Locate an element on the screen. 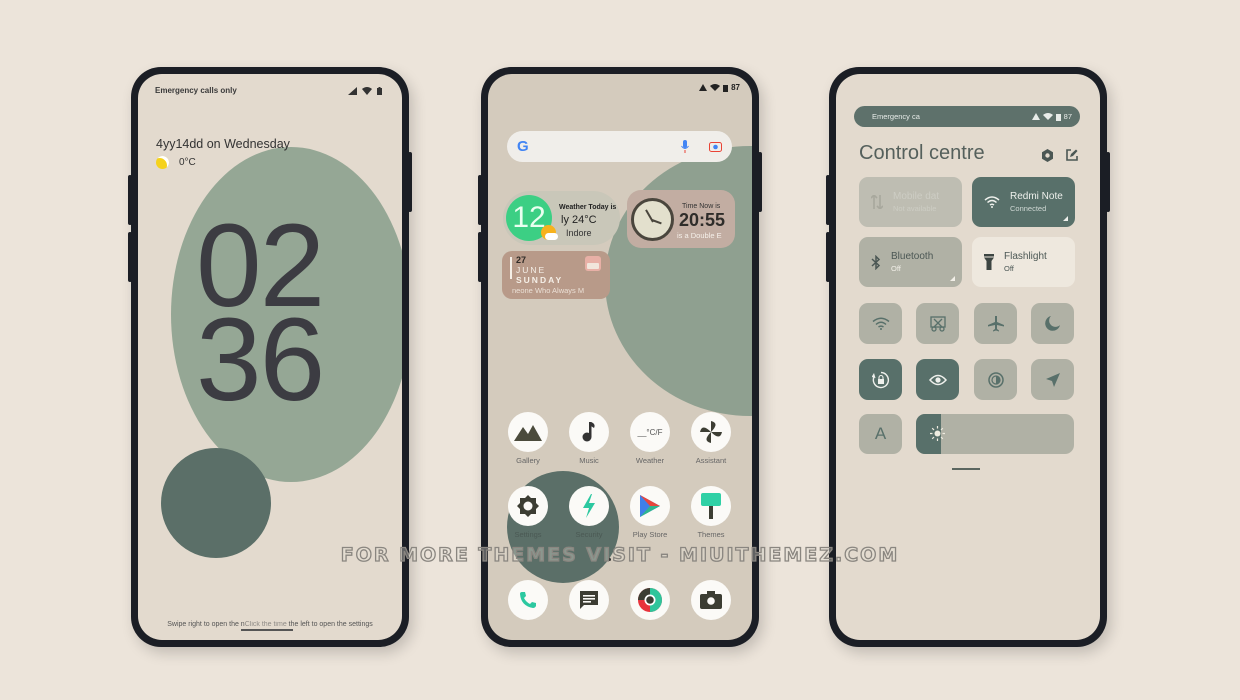 The width and height of the screenshot is (1240, 700). status-bar: 87 is located at coordinates (719, 87).